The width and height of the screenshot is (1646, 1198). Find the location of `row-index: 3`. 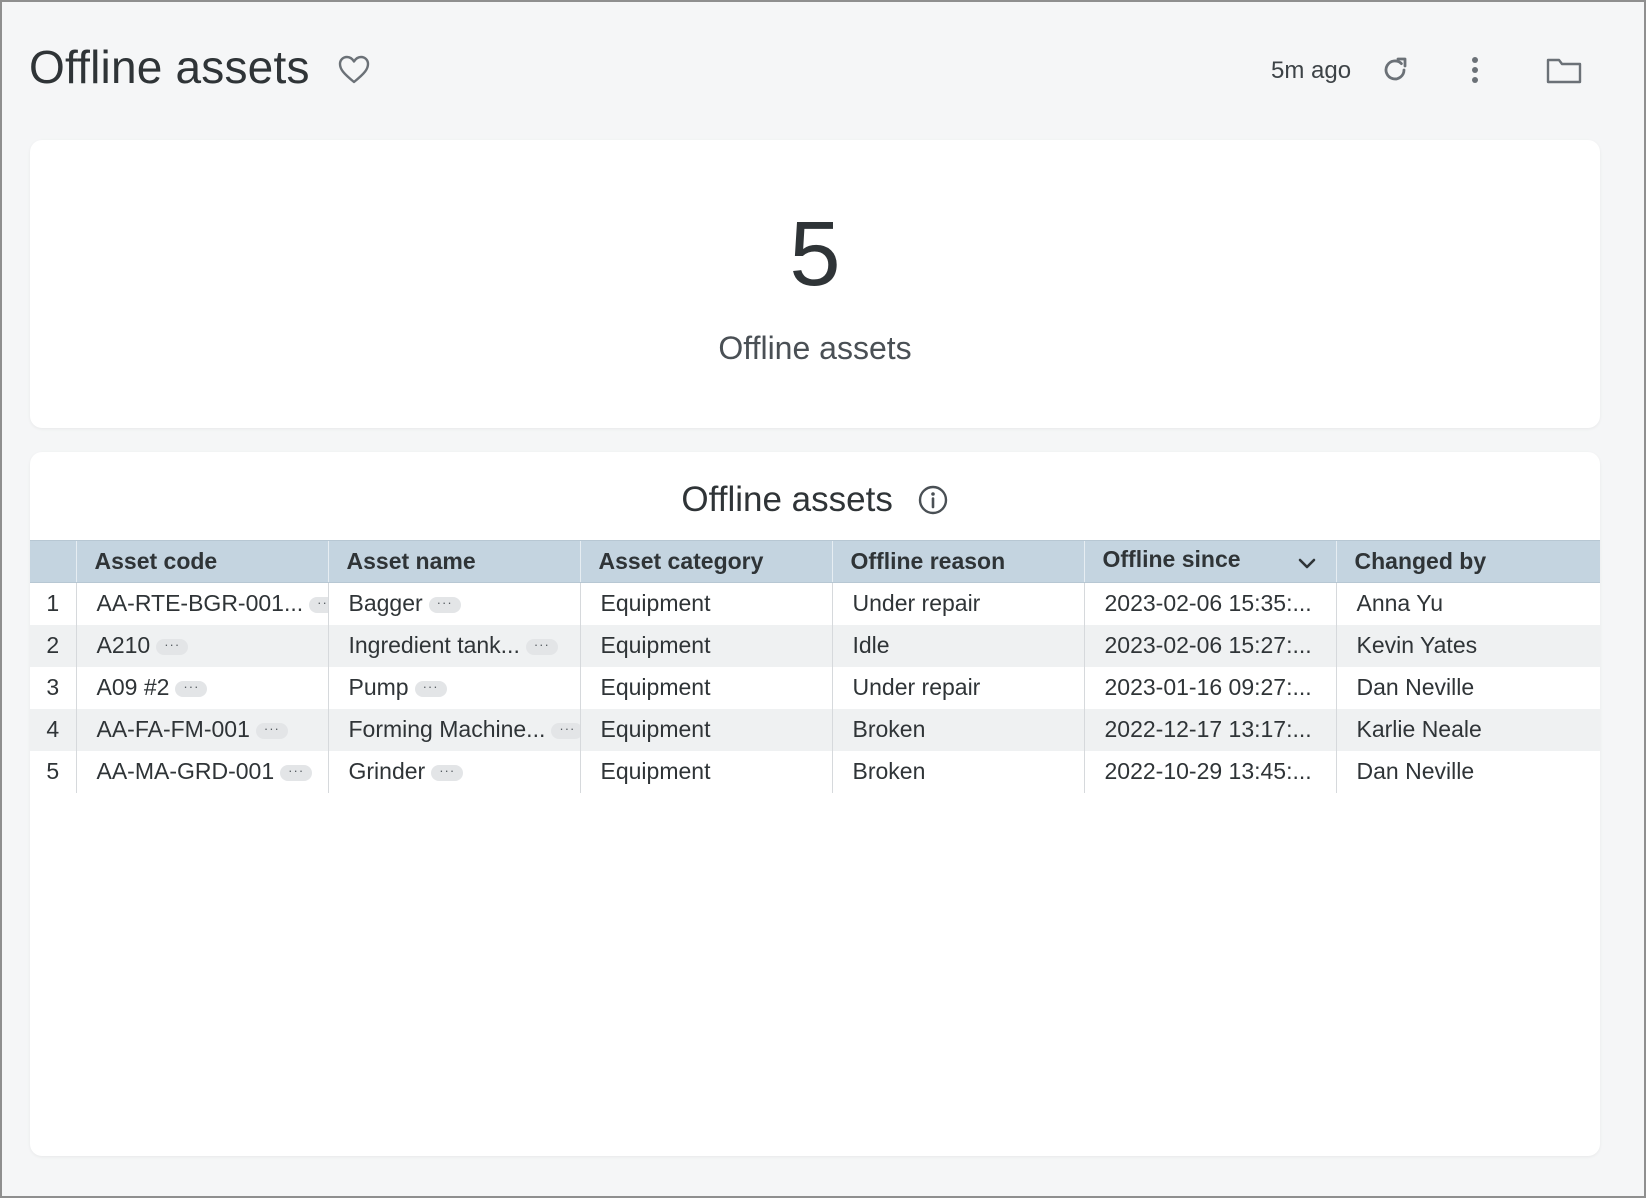

row-index: 3 is located at coordinates (53, 687).